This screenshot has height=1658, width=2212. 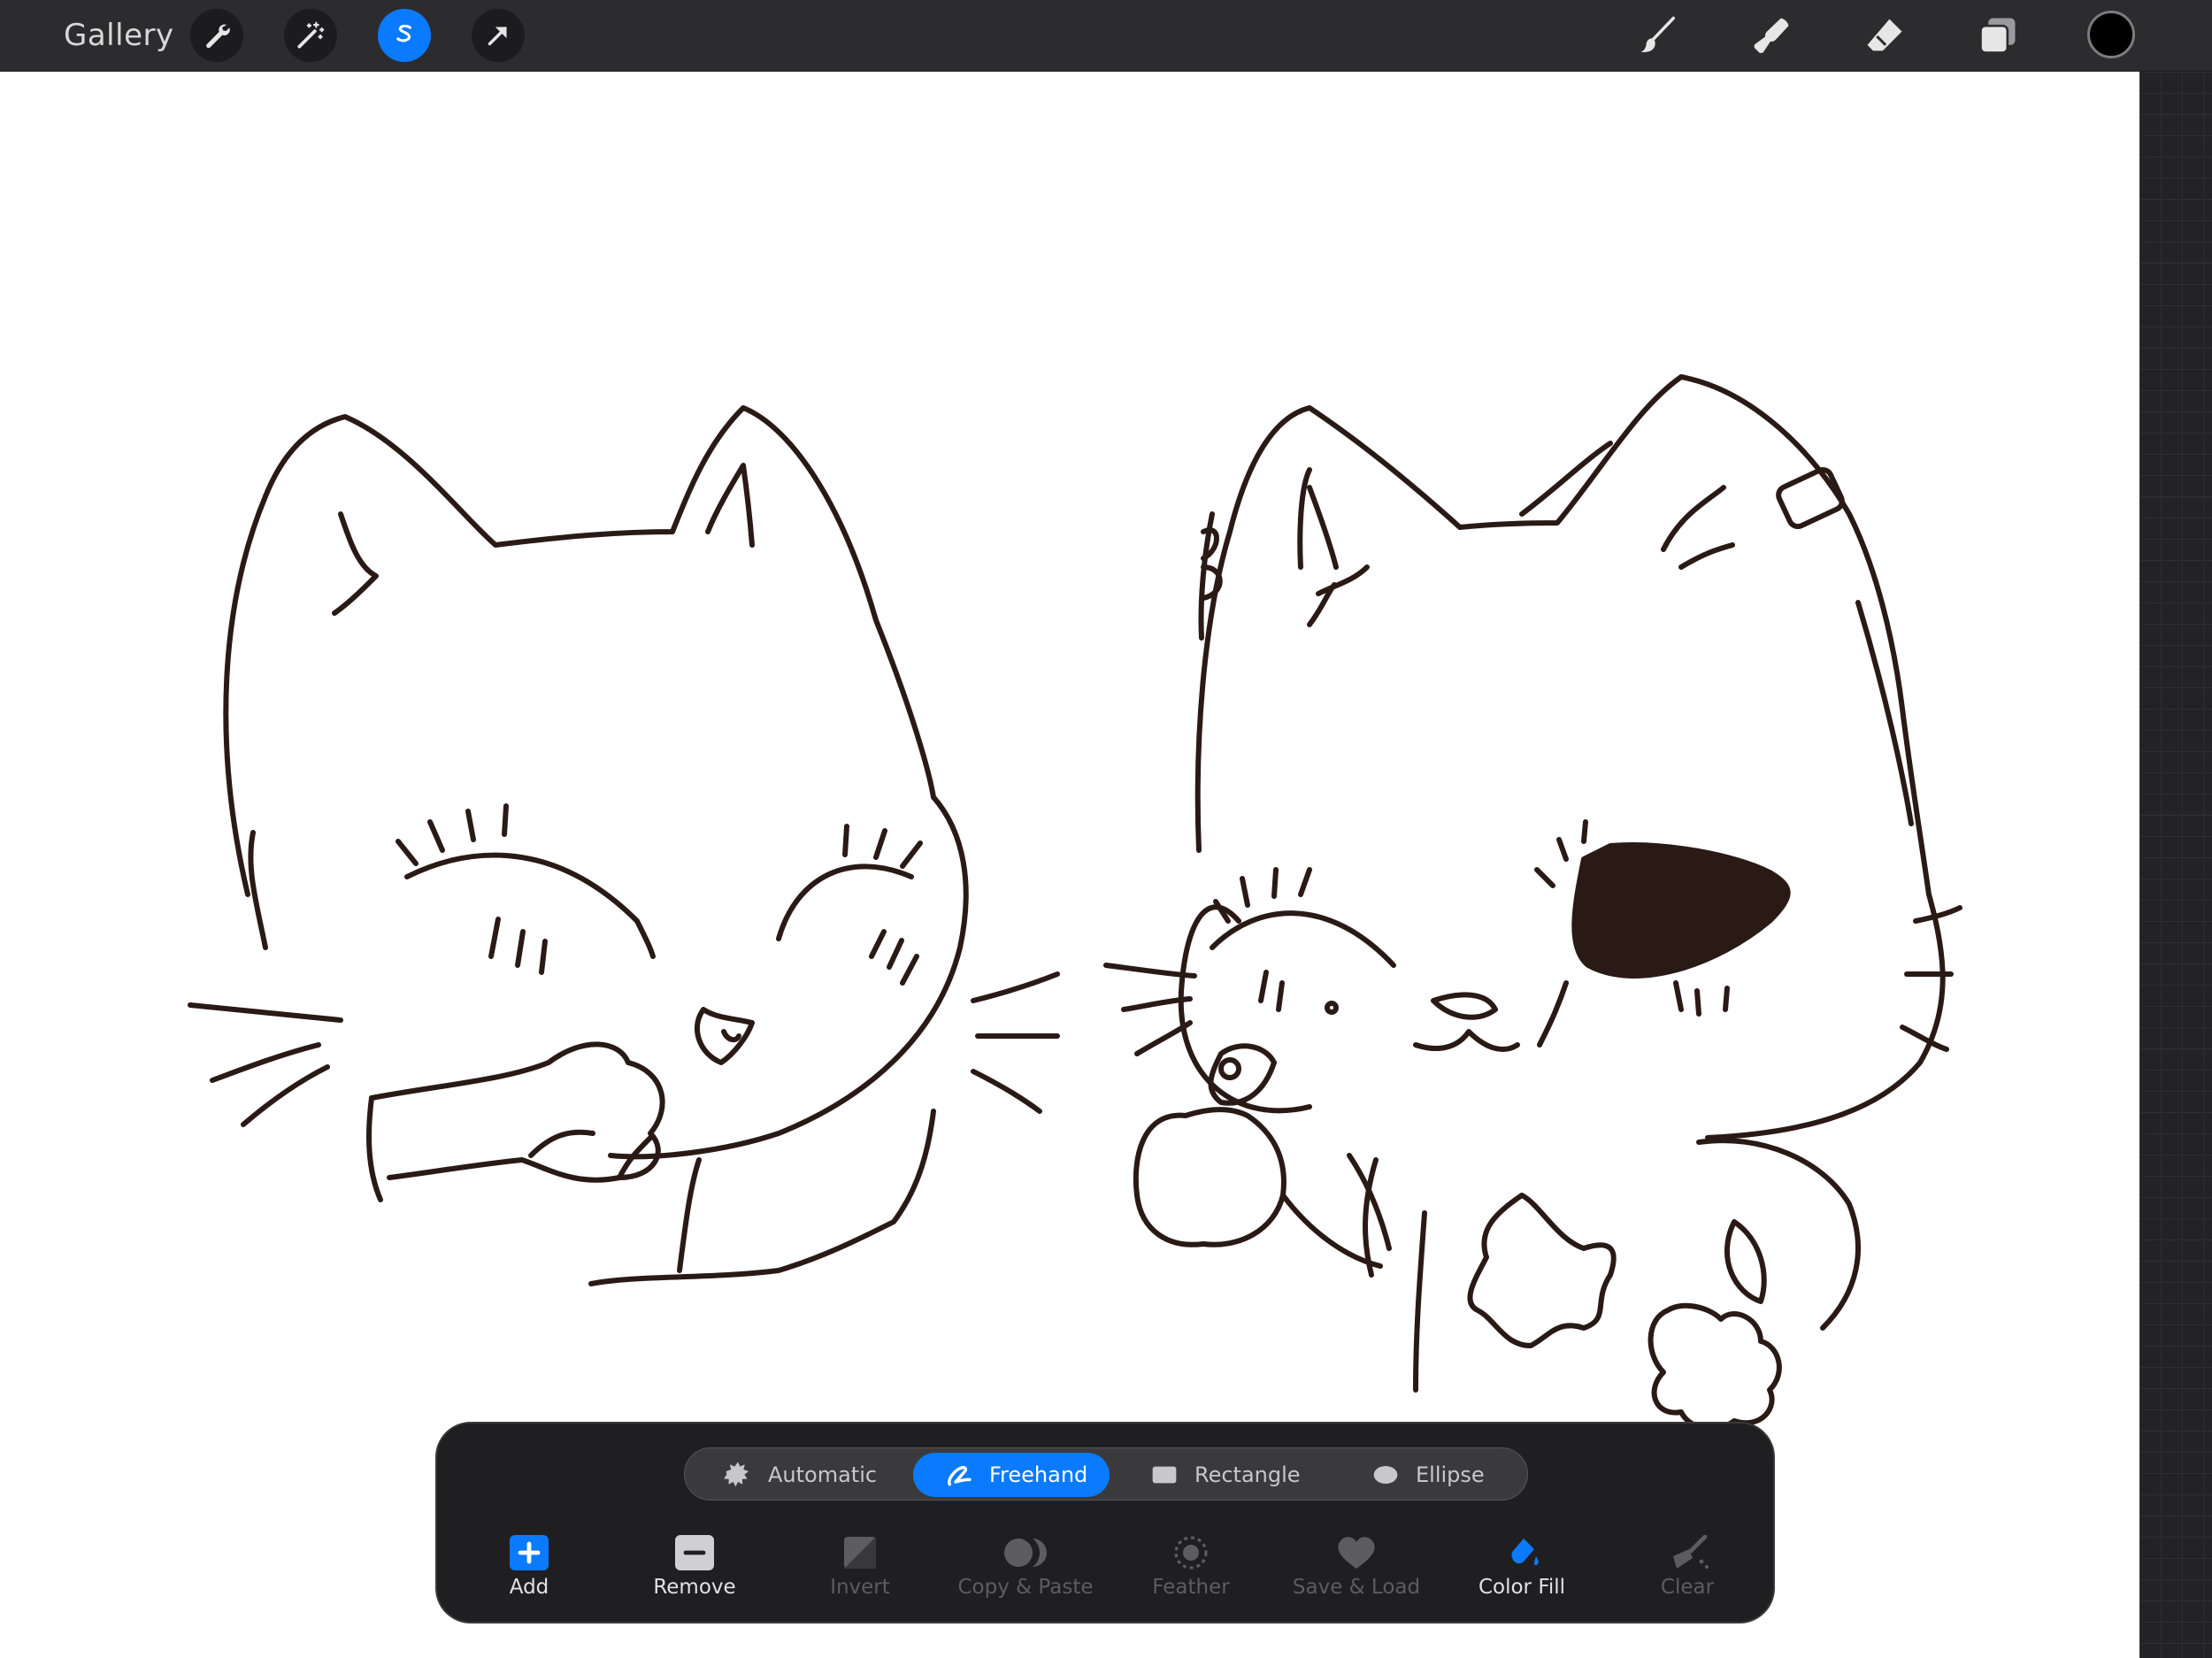 I want to click on magic-wand-icon, so click(x=311, y=35).